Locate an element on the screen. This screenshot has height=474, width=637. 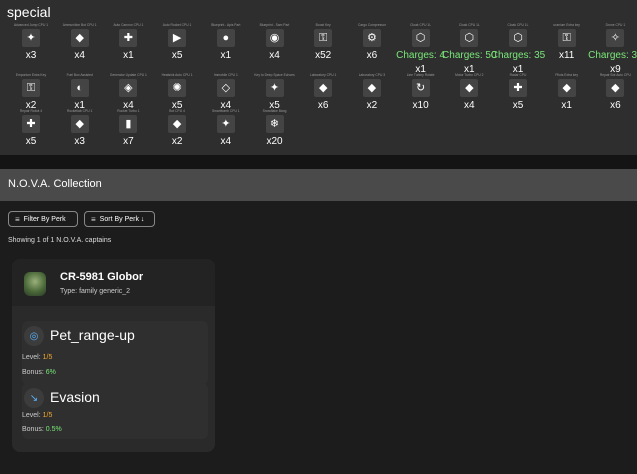
inventory-item: Laboratory CPU 3 ◆ x2 is located at coordinates (372, 96).